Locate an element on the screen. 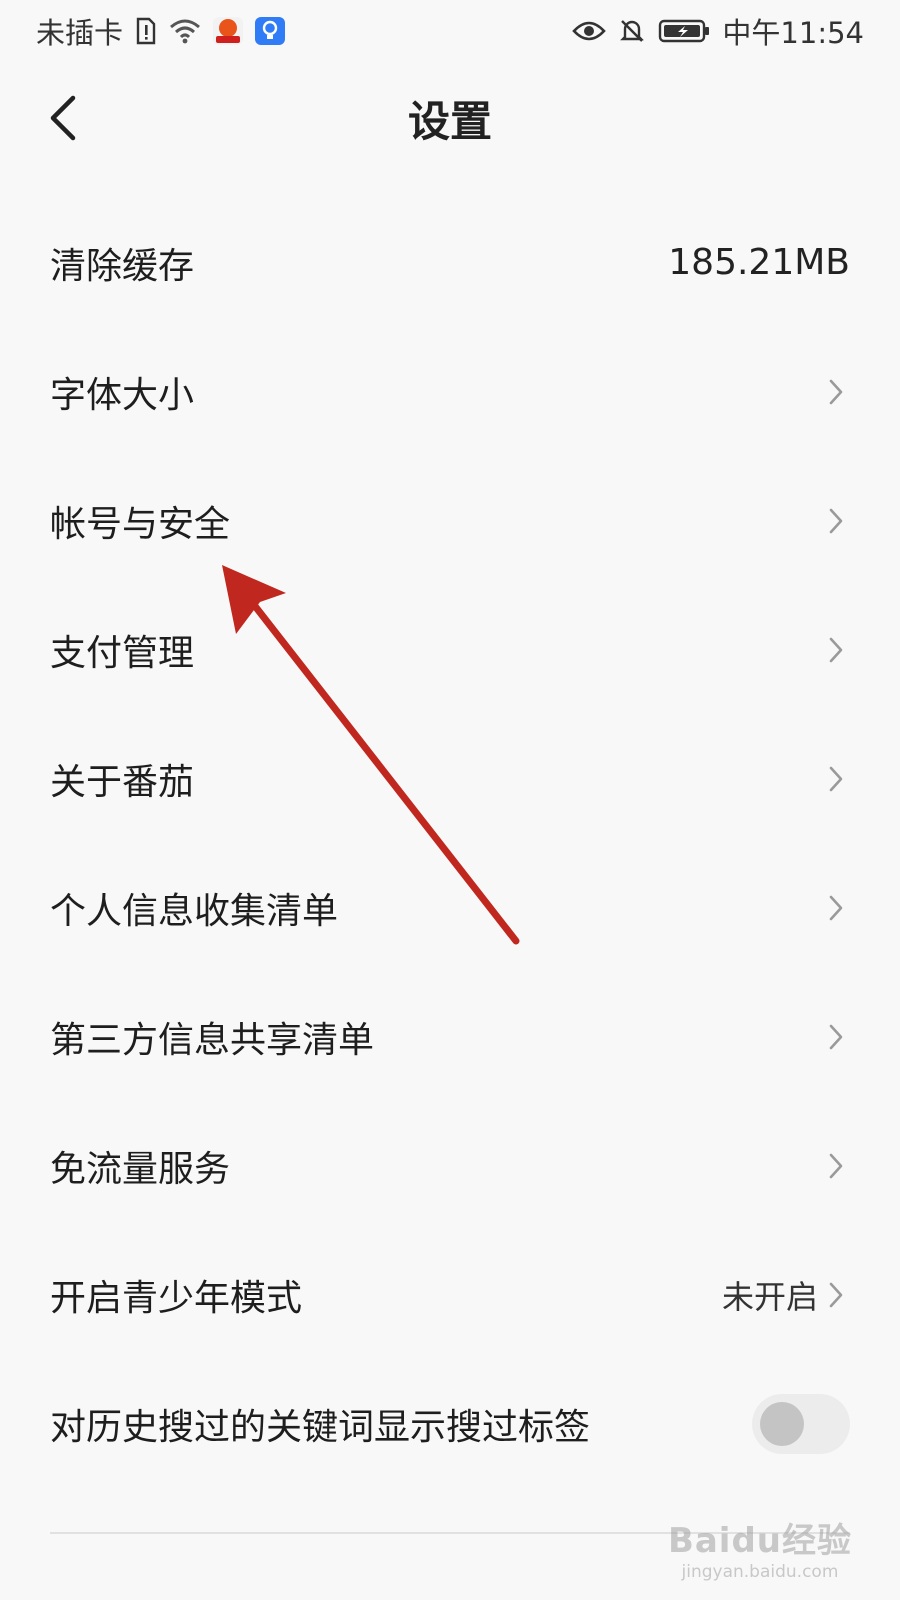 The image size is (900, 1600). status-right: 中午11:54 is located at coordinates (718, 31).